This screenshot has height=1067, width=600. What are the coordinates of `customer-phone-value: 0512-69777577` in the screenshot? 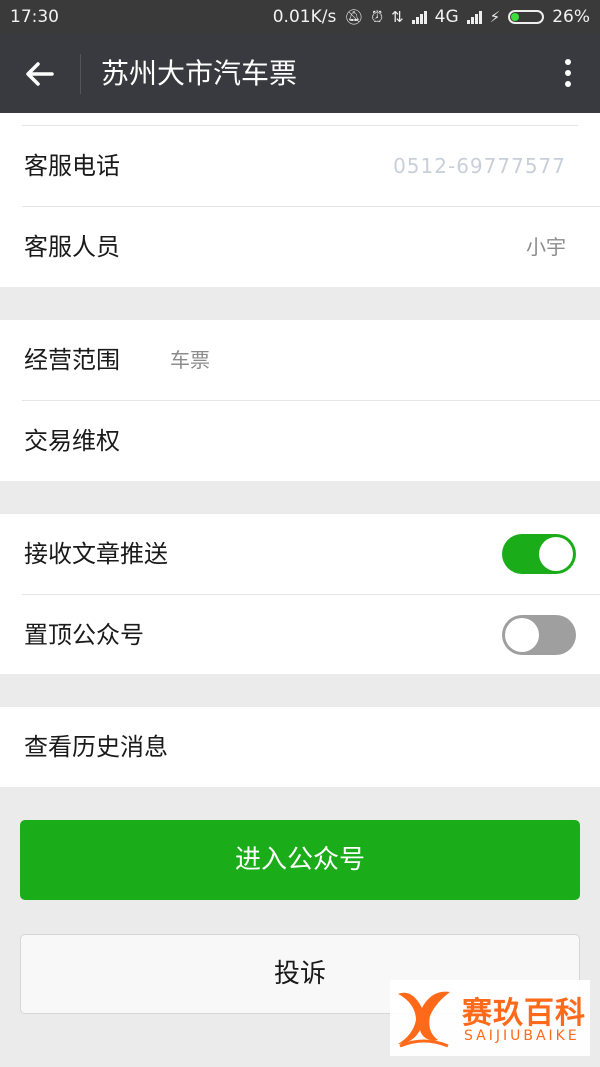 It's located at (479, 166).